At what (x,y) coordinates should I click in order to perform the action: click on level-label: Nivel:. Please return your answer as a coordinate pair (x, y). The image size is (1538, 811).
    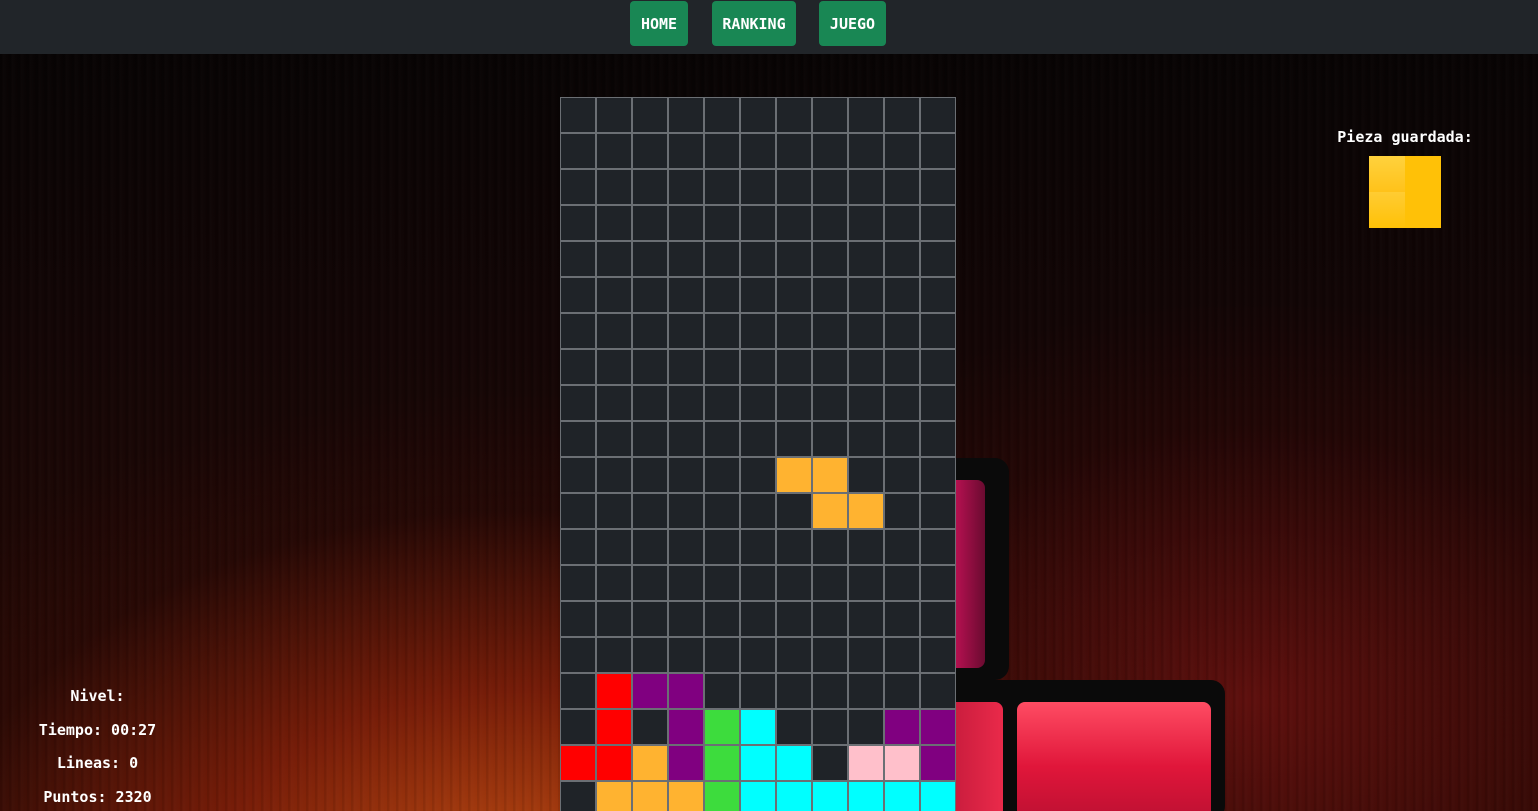
    Looking at the image, I should click on (97, 696).